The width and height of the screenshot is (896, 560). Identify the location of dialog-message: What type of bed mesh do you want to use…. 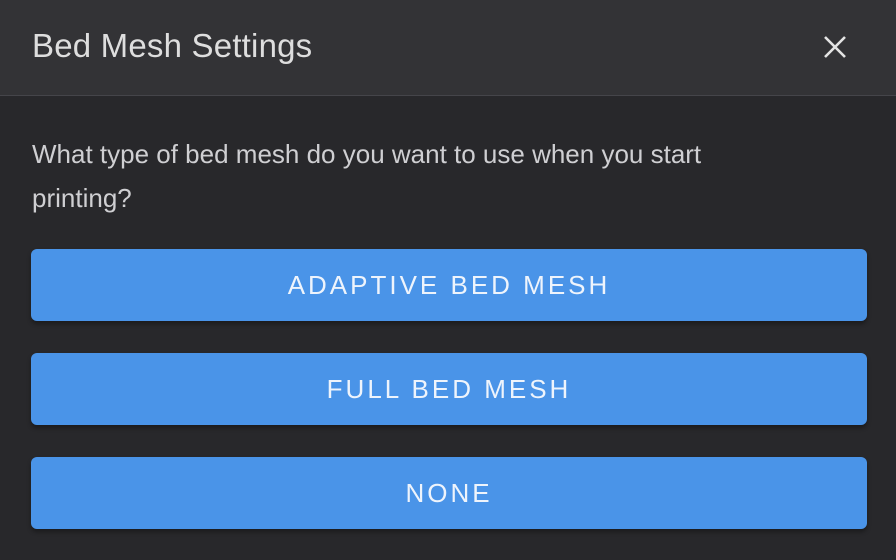
(367, 176).